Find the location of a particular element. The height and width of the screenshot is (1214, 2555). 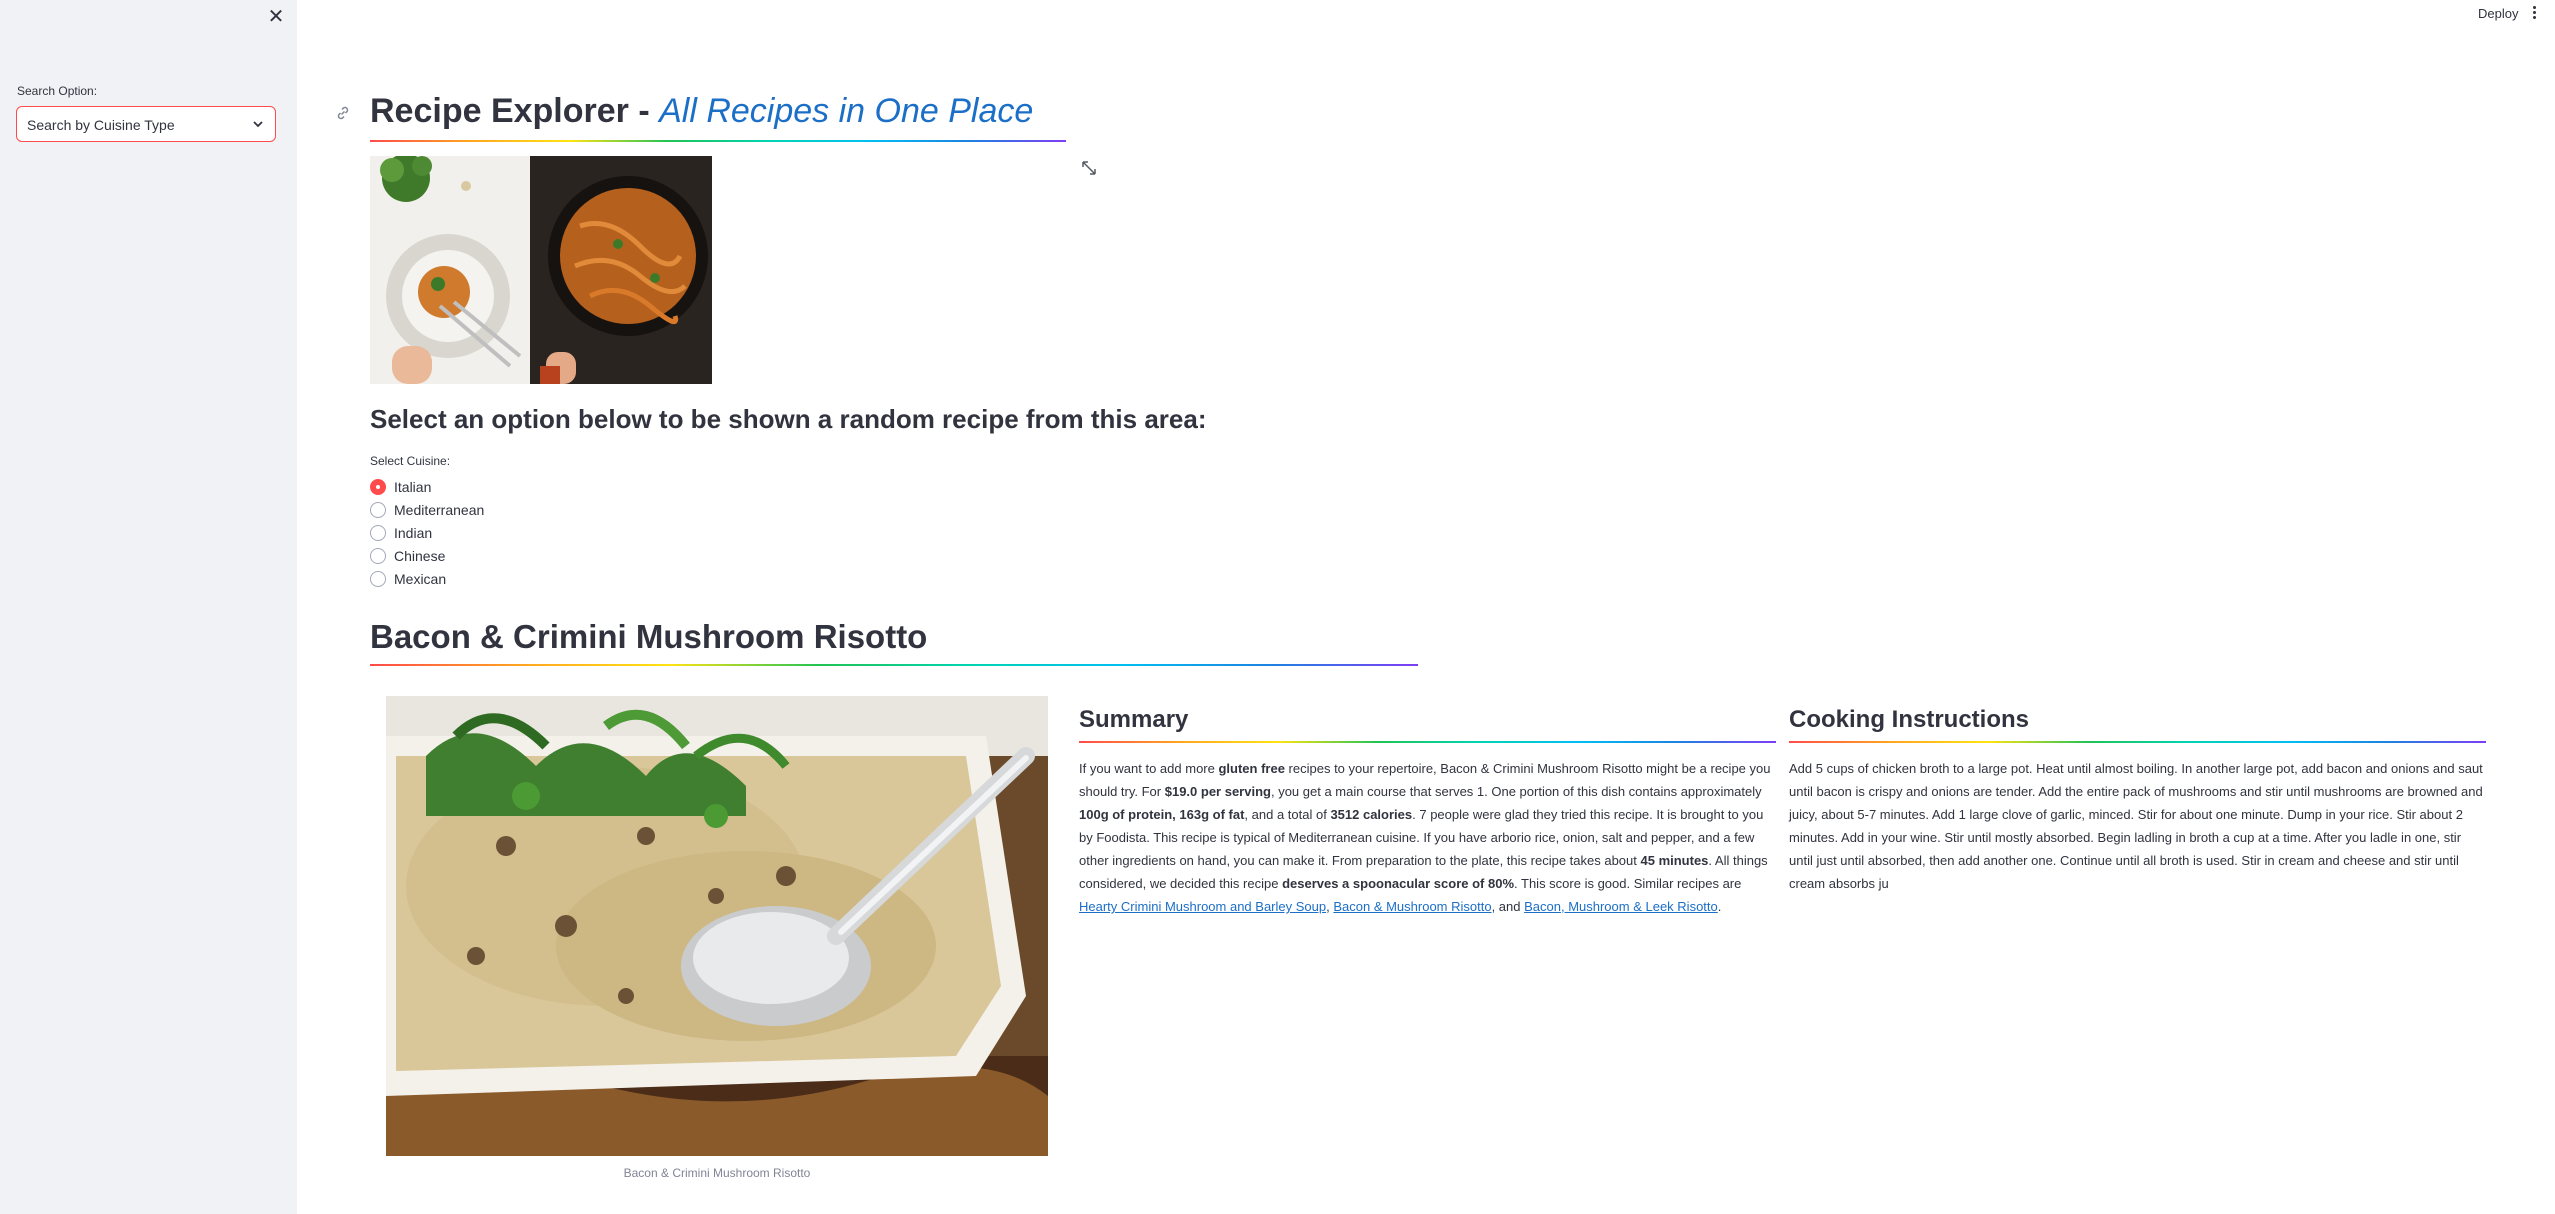

radio-option-mediterranean: Mediterranean is located at coordinates (427, 510).